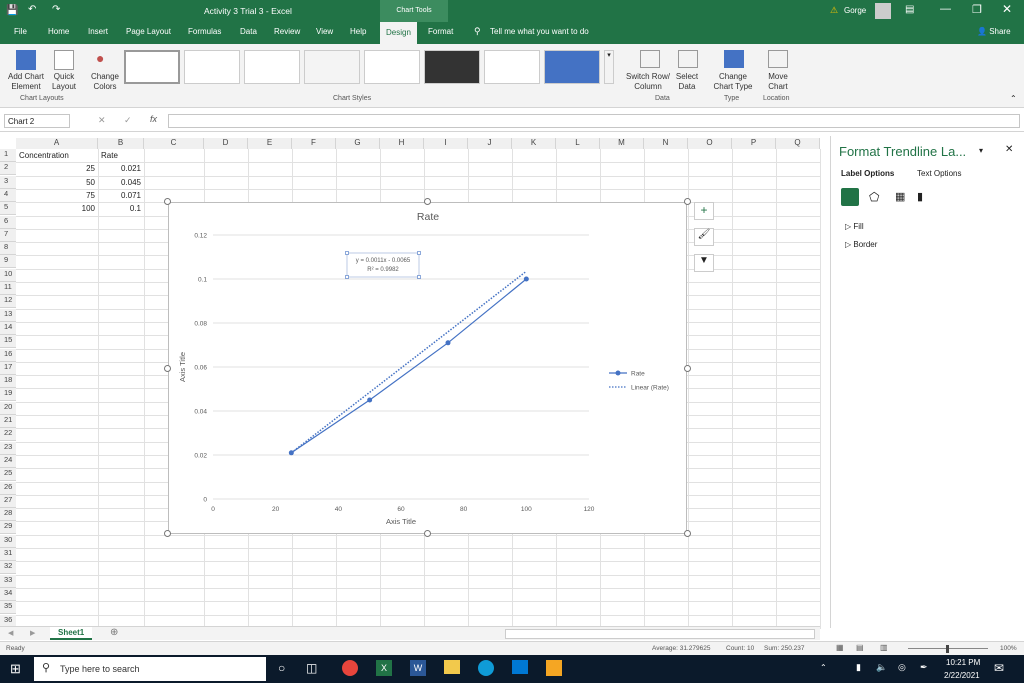 The width and height of the screenshot is (1024, 683). Describe the element at coordinates (867, 173) in the screenshot. I see `tab-label-options: Label Options` at that location.